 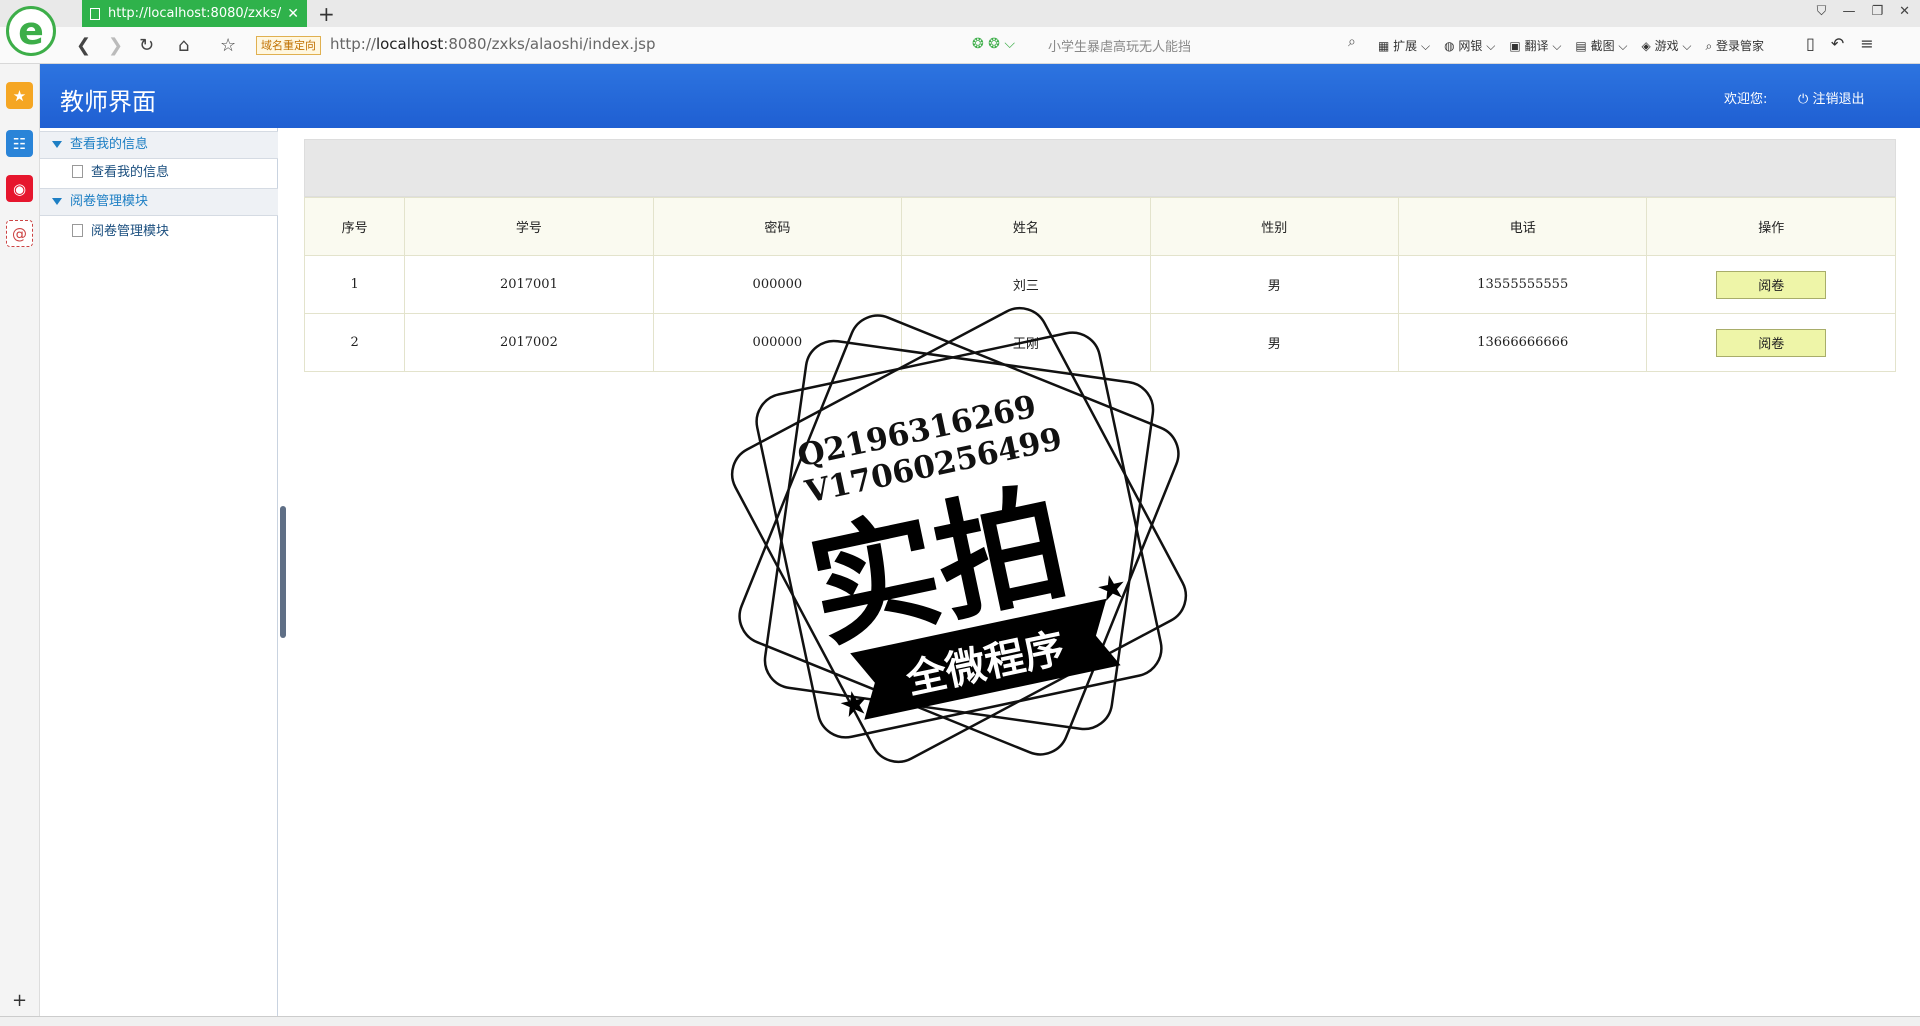 I want to click on ext-item-bank: ◍ 网银 ⌵, so click(x=1469, y=45).